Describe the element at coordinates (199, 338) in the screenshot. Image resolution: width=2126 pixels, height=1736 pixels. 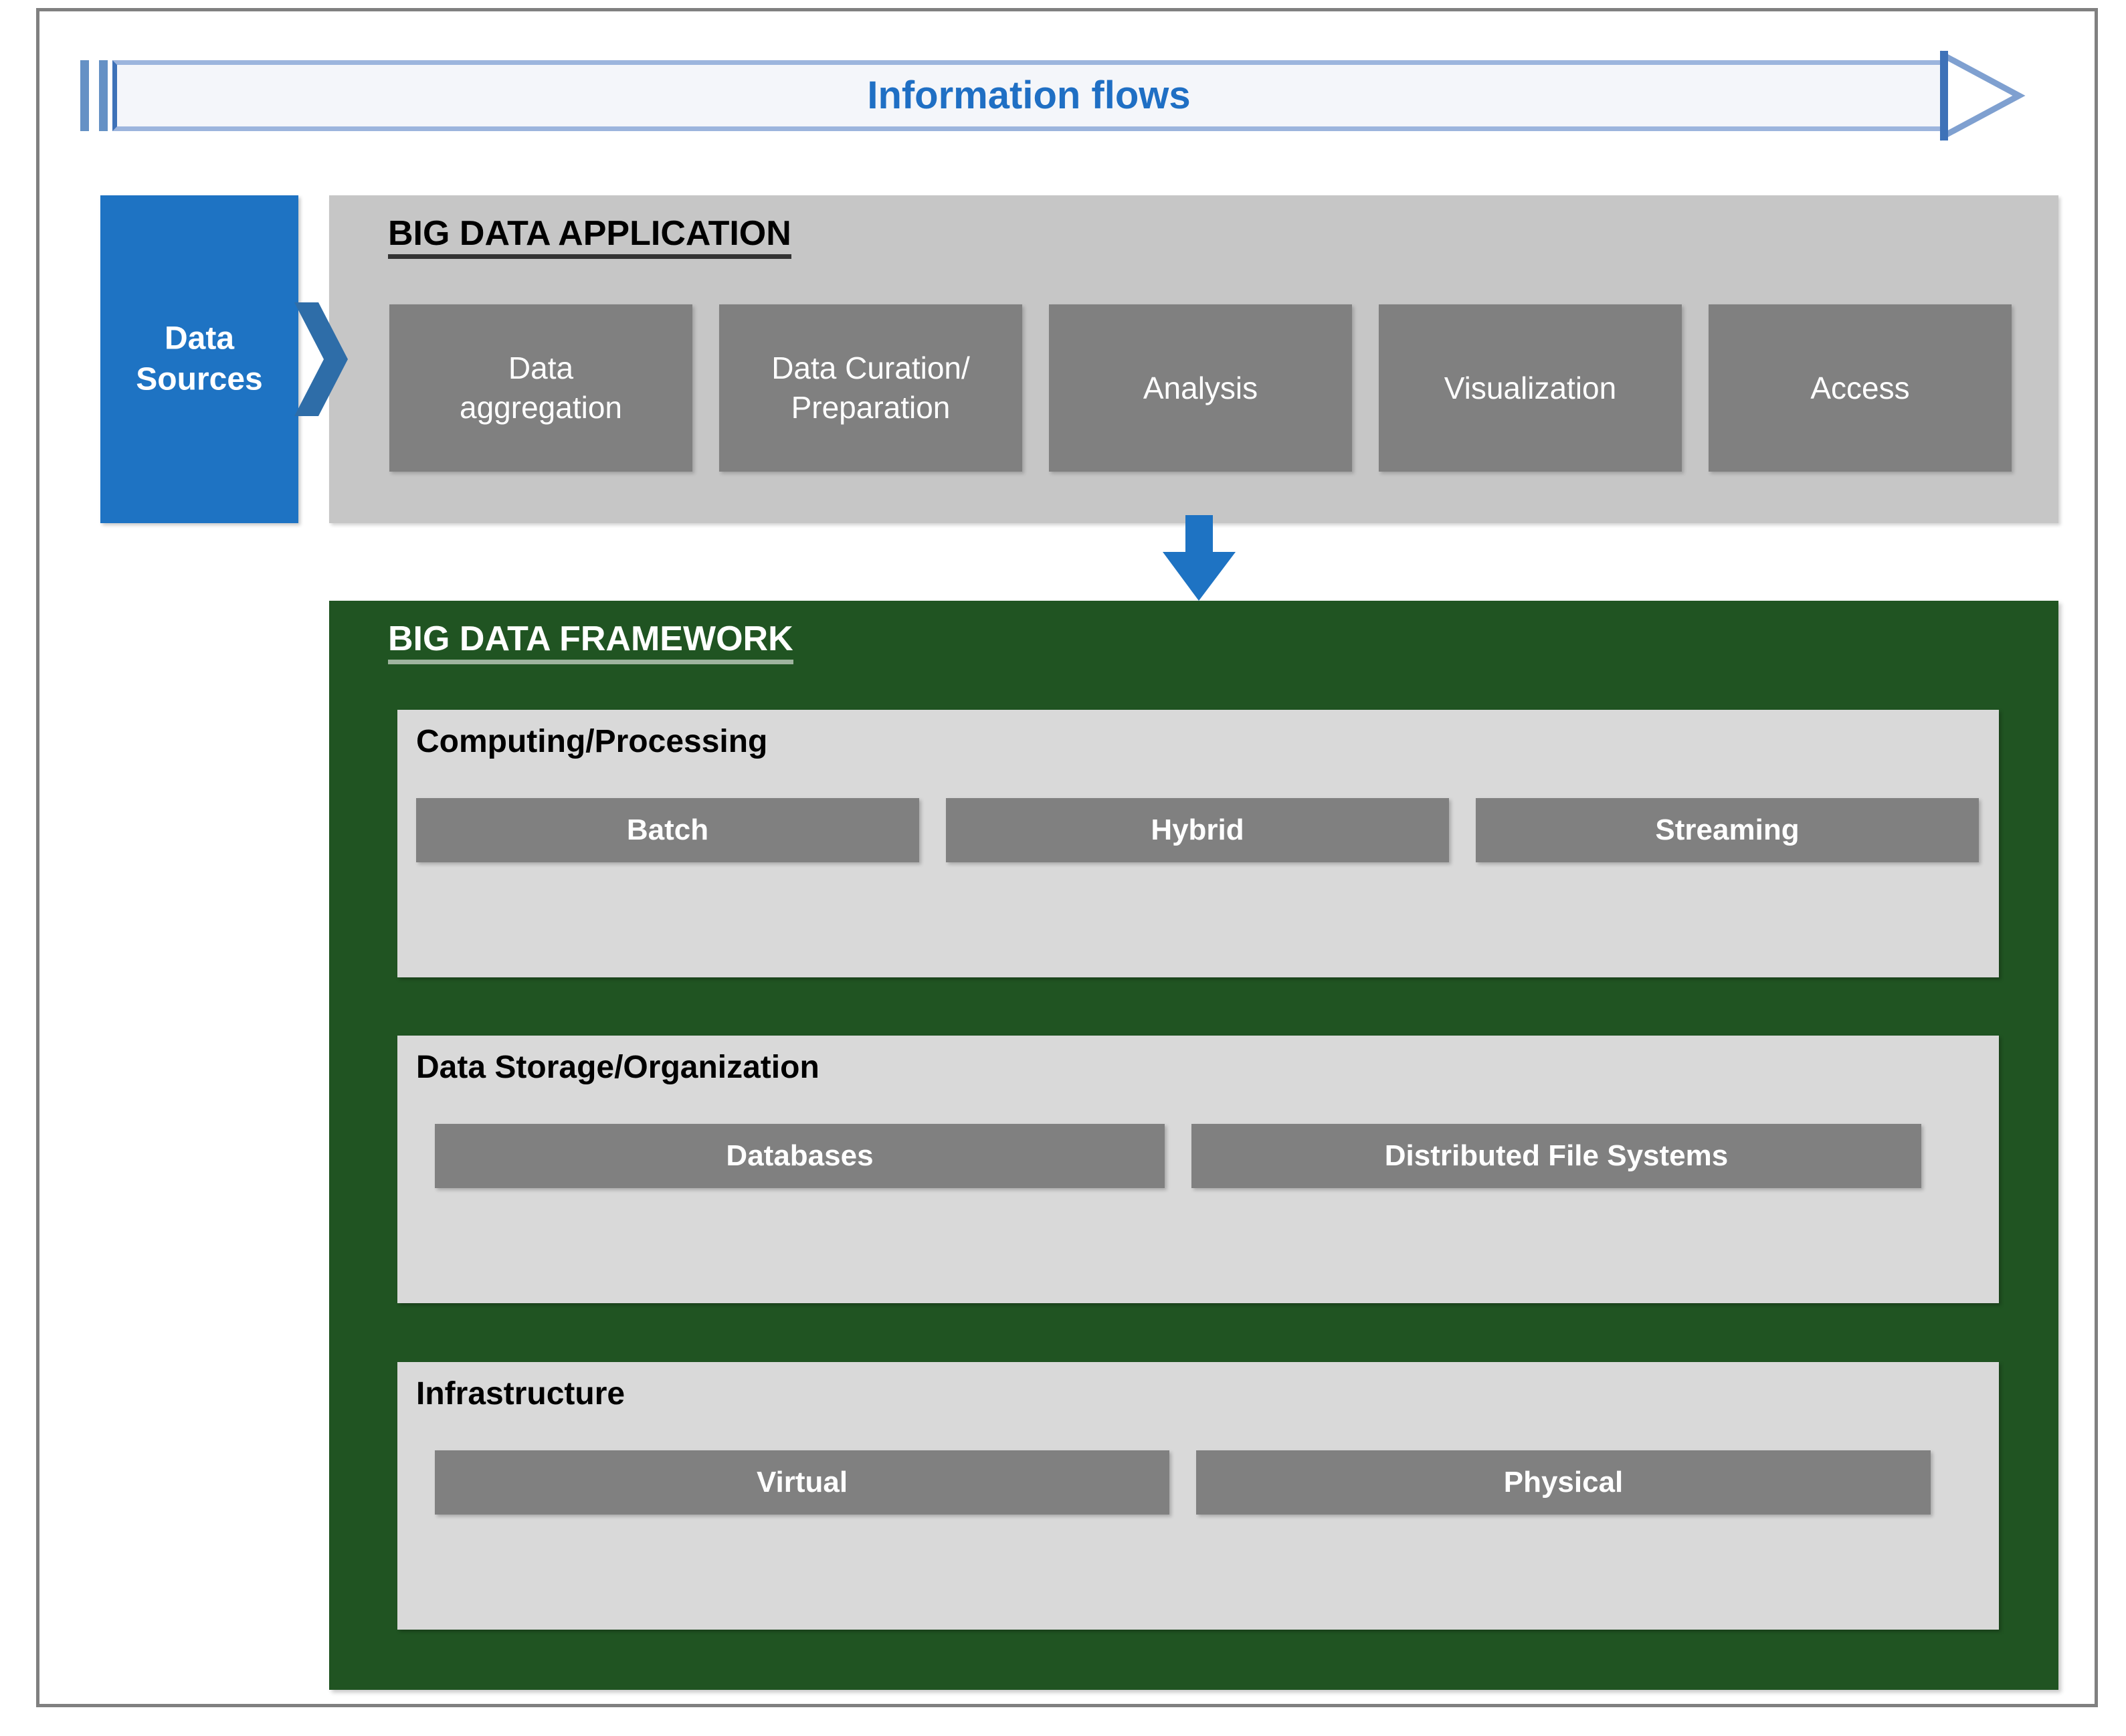
I see `data-sources-line-1: Data` at that location.